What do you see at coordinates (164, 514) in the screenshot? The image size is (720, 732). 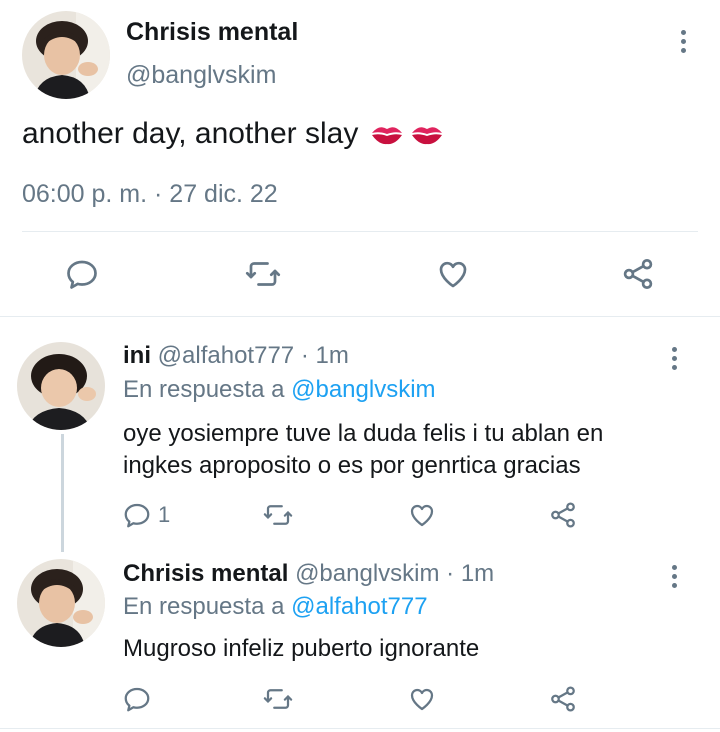 I see `reply-count: 1` at bounding box center [164, 514].